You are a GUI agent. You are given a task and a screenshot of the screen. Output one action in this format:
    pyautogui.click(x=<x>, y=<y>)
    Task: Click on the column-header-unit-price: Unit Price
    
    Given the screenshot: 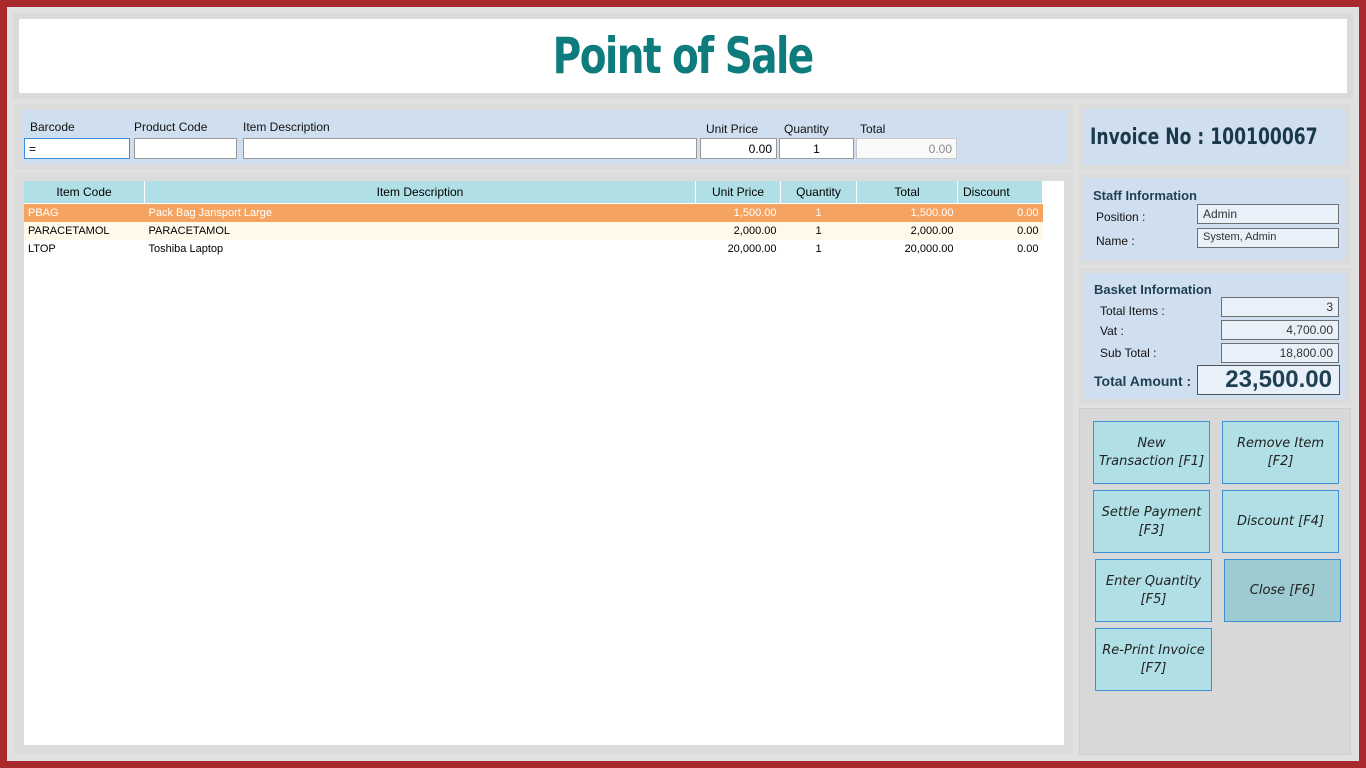 What is the action you would take?
    pyautogui.click(x=738, y=192)
    